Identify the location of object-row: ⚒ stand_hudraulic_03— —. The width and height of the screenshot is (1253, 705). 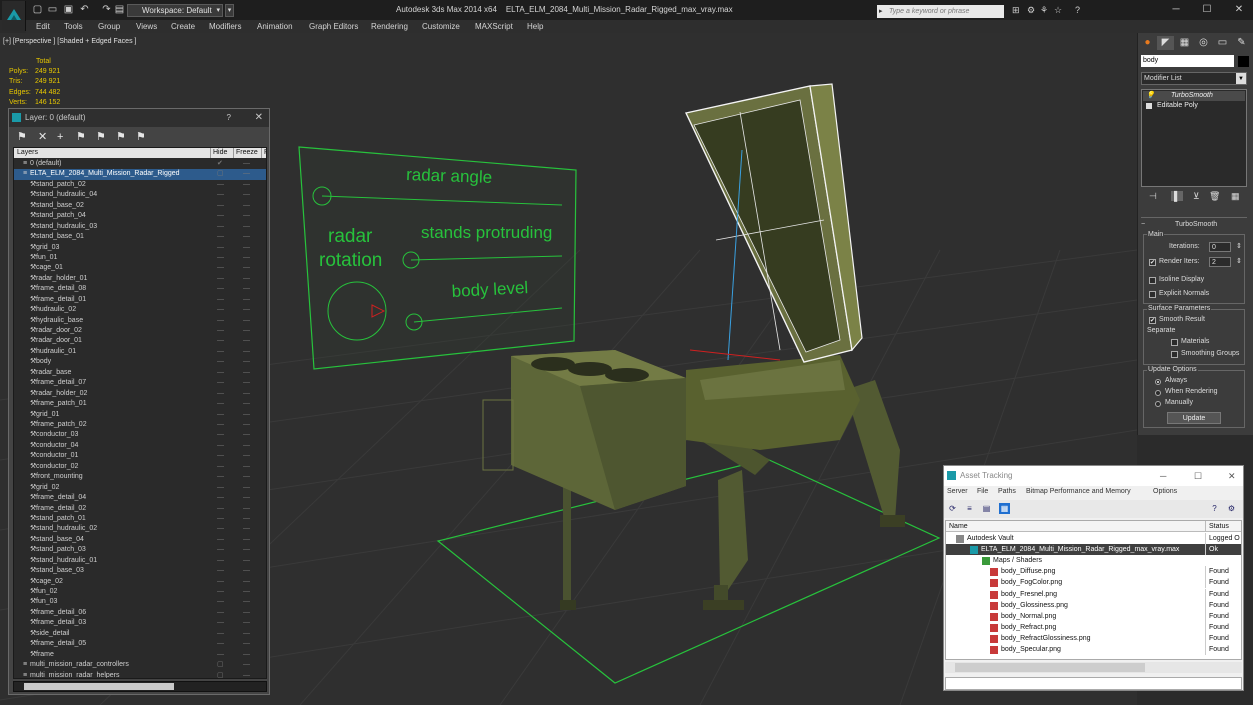
(140, 227).